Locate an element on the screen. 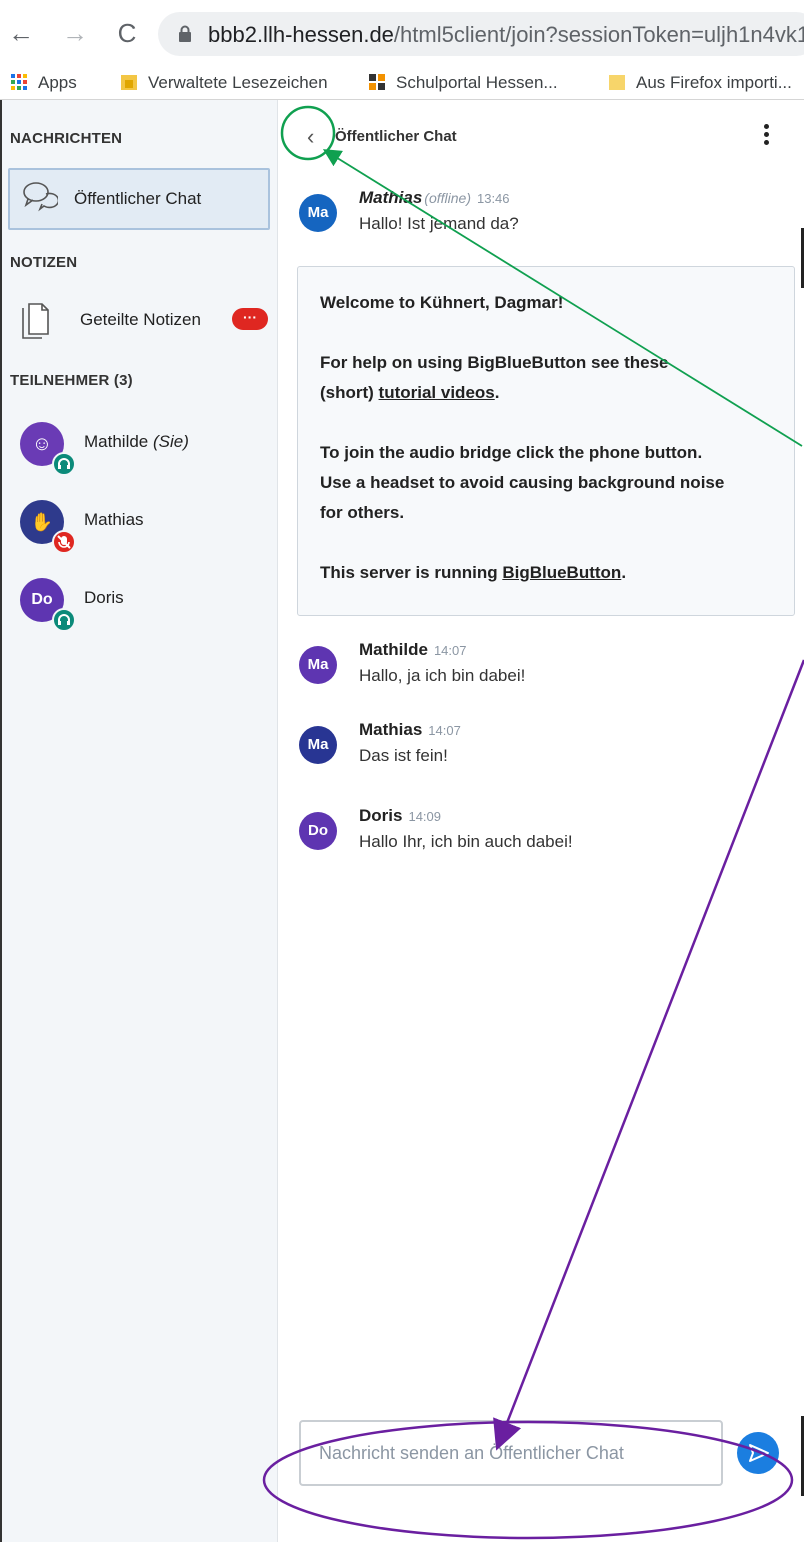 This screenshot has height=1542, width=804. send-icon is located at coordinates (759, 1453).